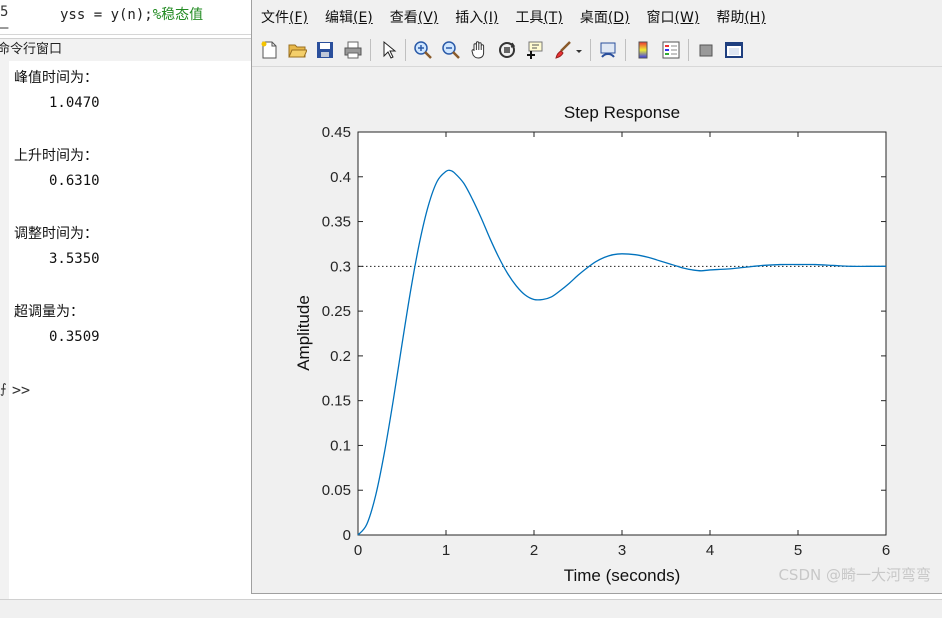 Image resolution: width=942 pixels, height=618 pixels. Describe the element at coordinates (49, 312) in the screenshot. I see `overshoot-label: 超调量为：` at that location.